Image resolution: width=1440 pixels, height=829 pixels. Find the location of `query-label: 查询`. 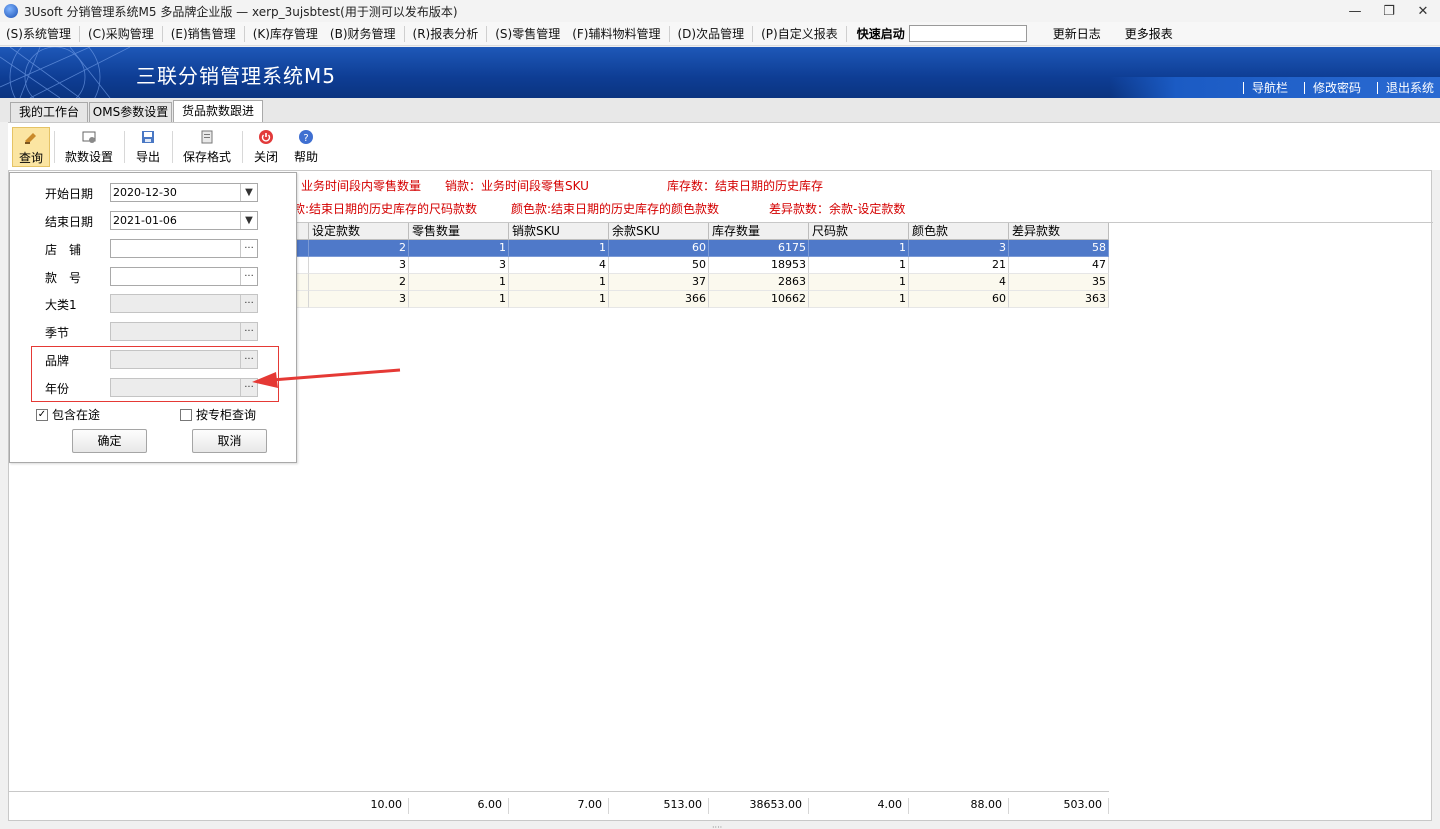

query-label: 查询 is located at coordinates (30, 158).